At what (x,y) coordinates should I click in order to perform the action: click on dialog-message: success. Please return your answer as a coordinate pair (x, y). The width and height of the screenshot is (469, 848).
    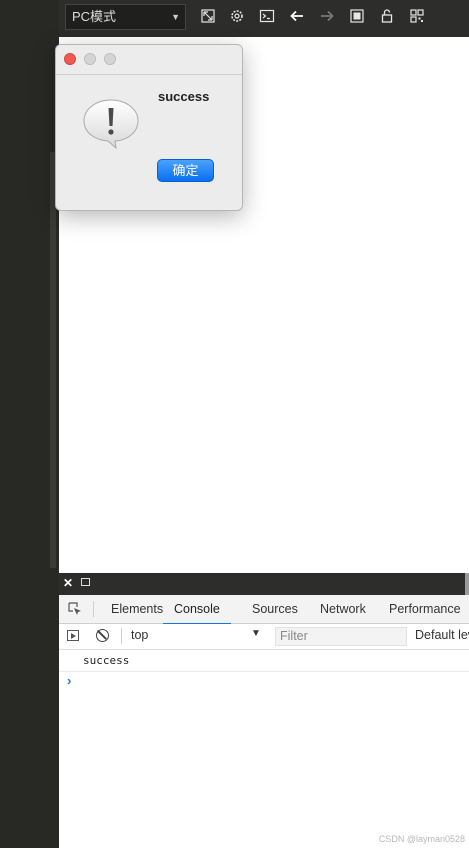
    Looking at the image, I should click on (184, 96).